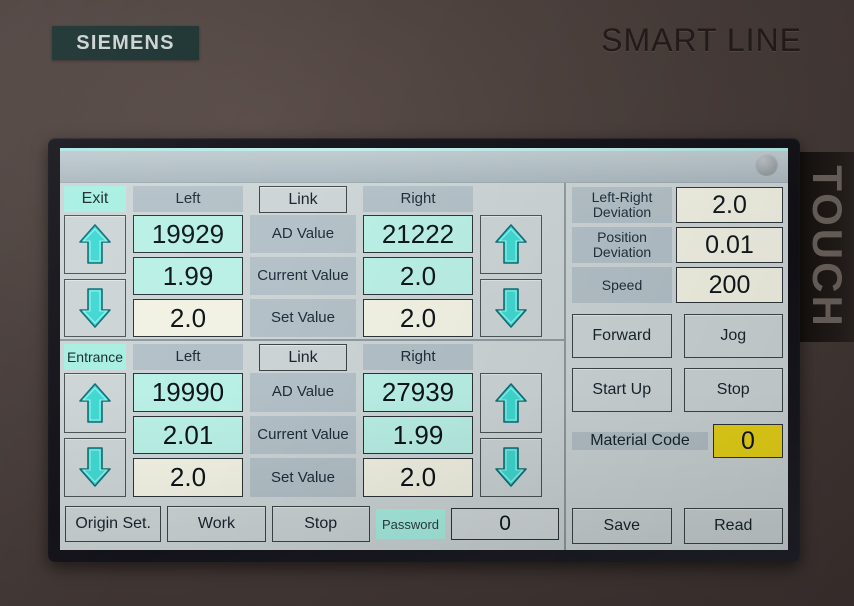  I want to click on jog-button: Jog, so click(733, 336).